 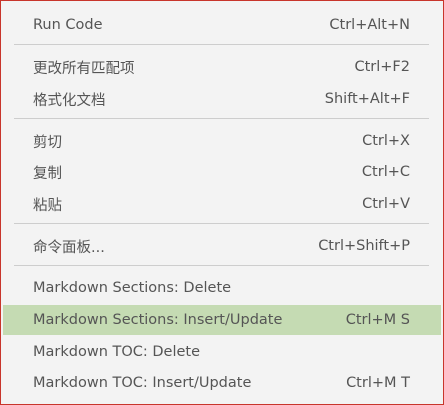 I want to click on menu-item-shortcut: Ctrl+X, so click(x=386, y=141).